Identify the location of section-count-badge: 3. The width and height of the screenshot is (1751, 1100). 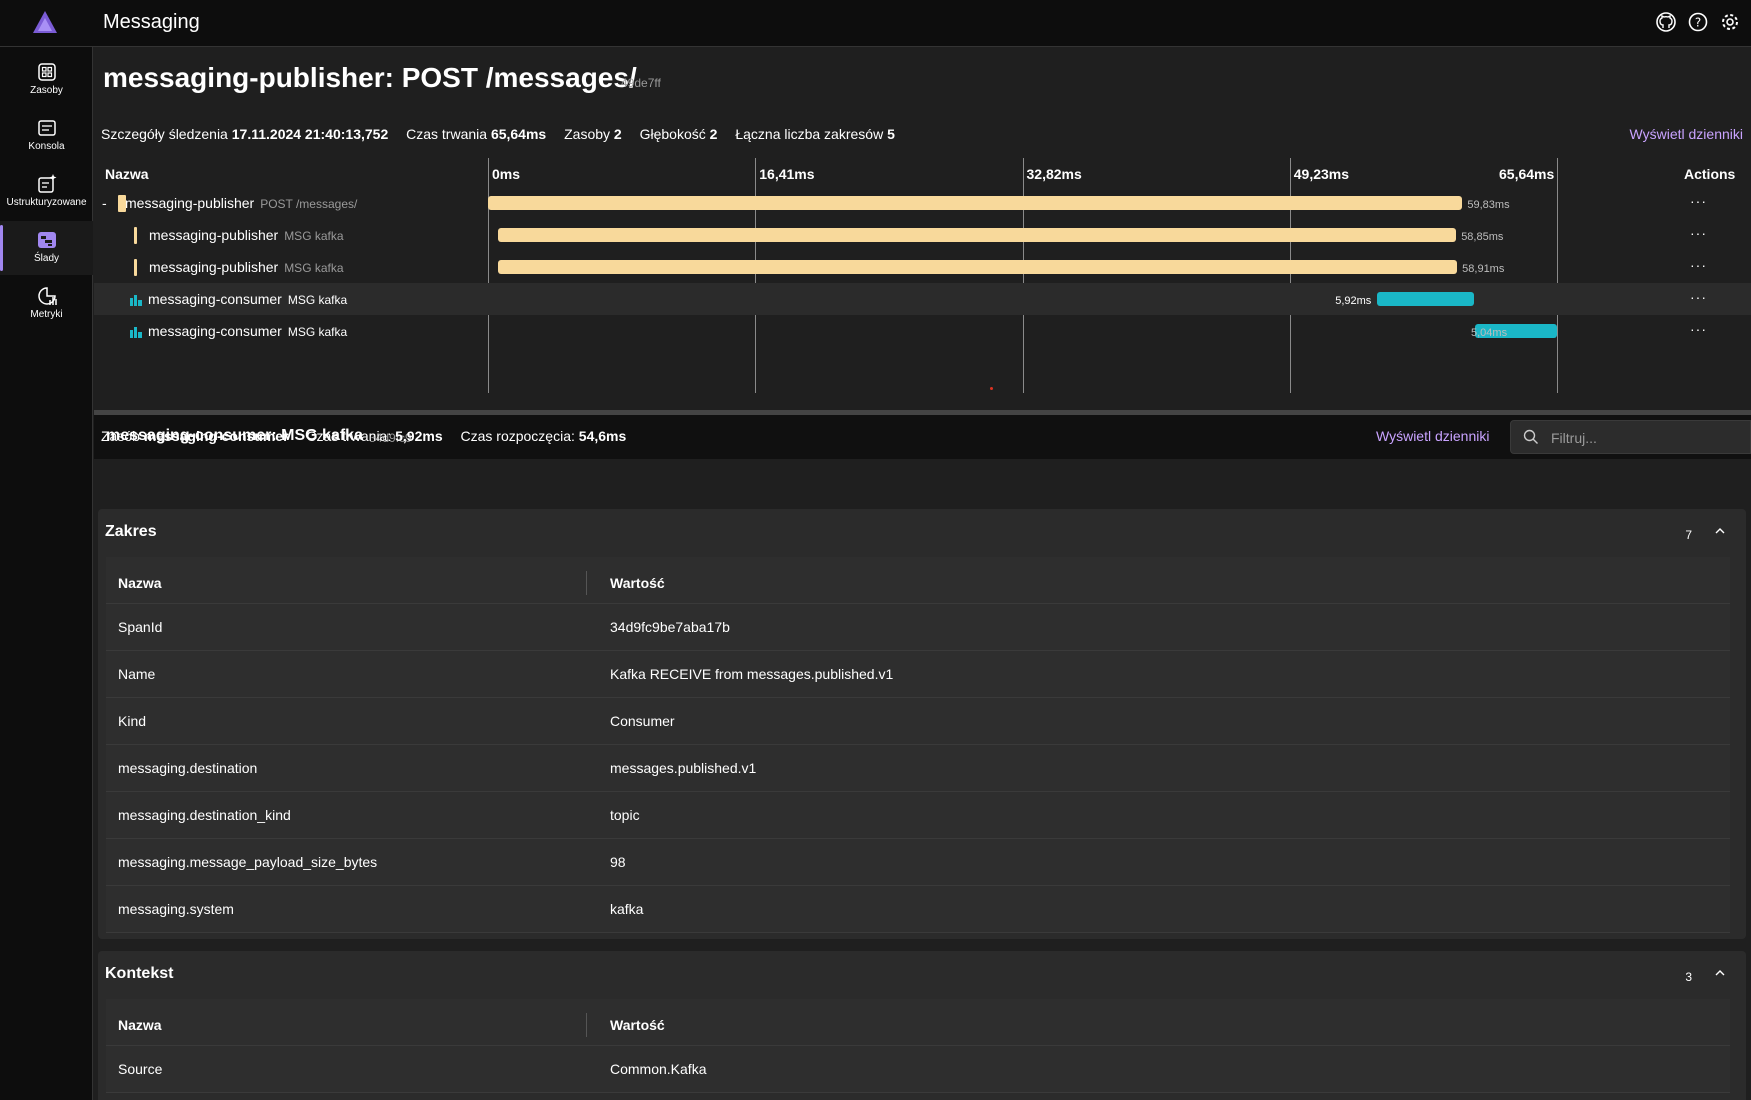
(1688, 977).